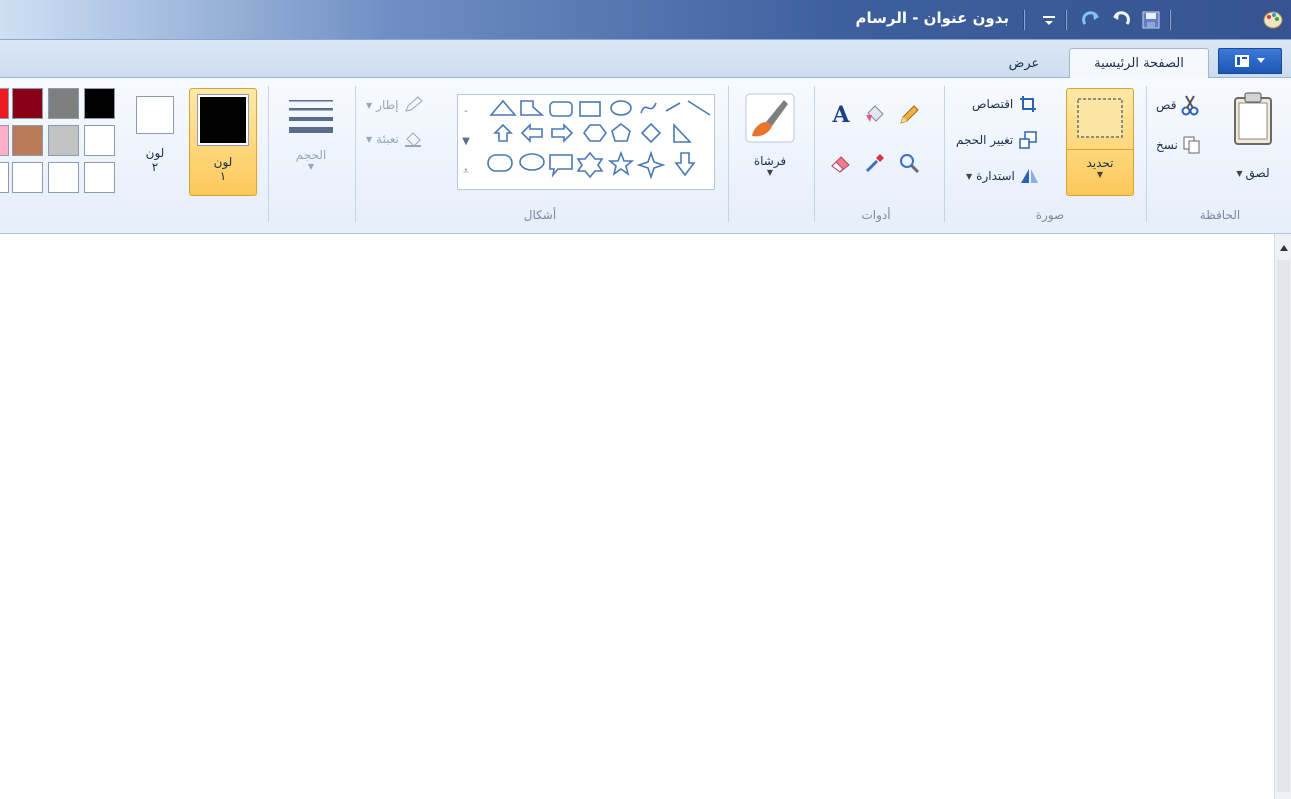 Image resolution: width=1291 pixels, height=799 pixels. What do you see at coordinates (645, 20) in the screenshot?
I see `title-bar: بدون عنوان - الرسام` at bounding box center [645, 20].